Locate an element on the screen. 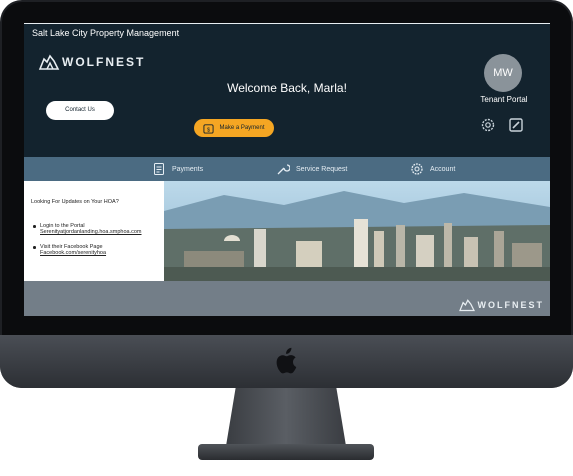 The image size is (573, 476). nav-label-payments: Payments is located at coordinates (188, 169).